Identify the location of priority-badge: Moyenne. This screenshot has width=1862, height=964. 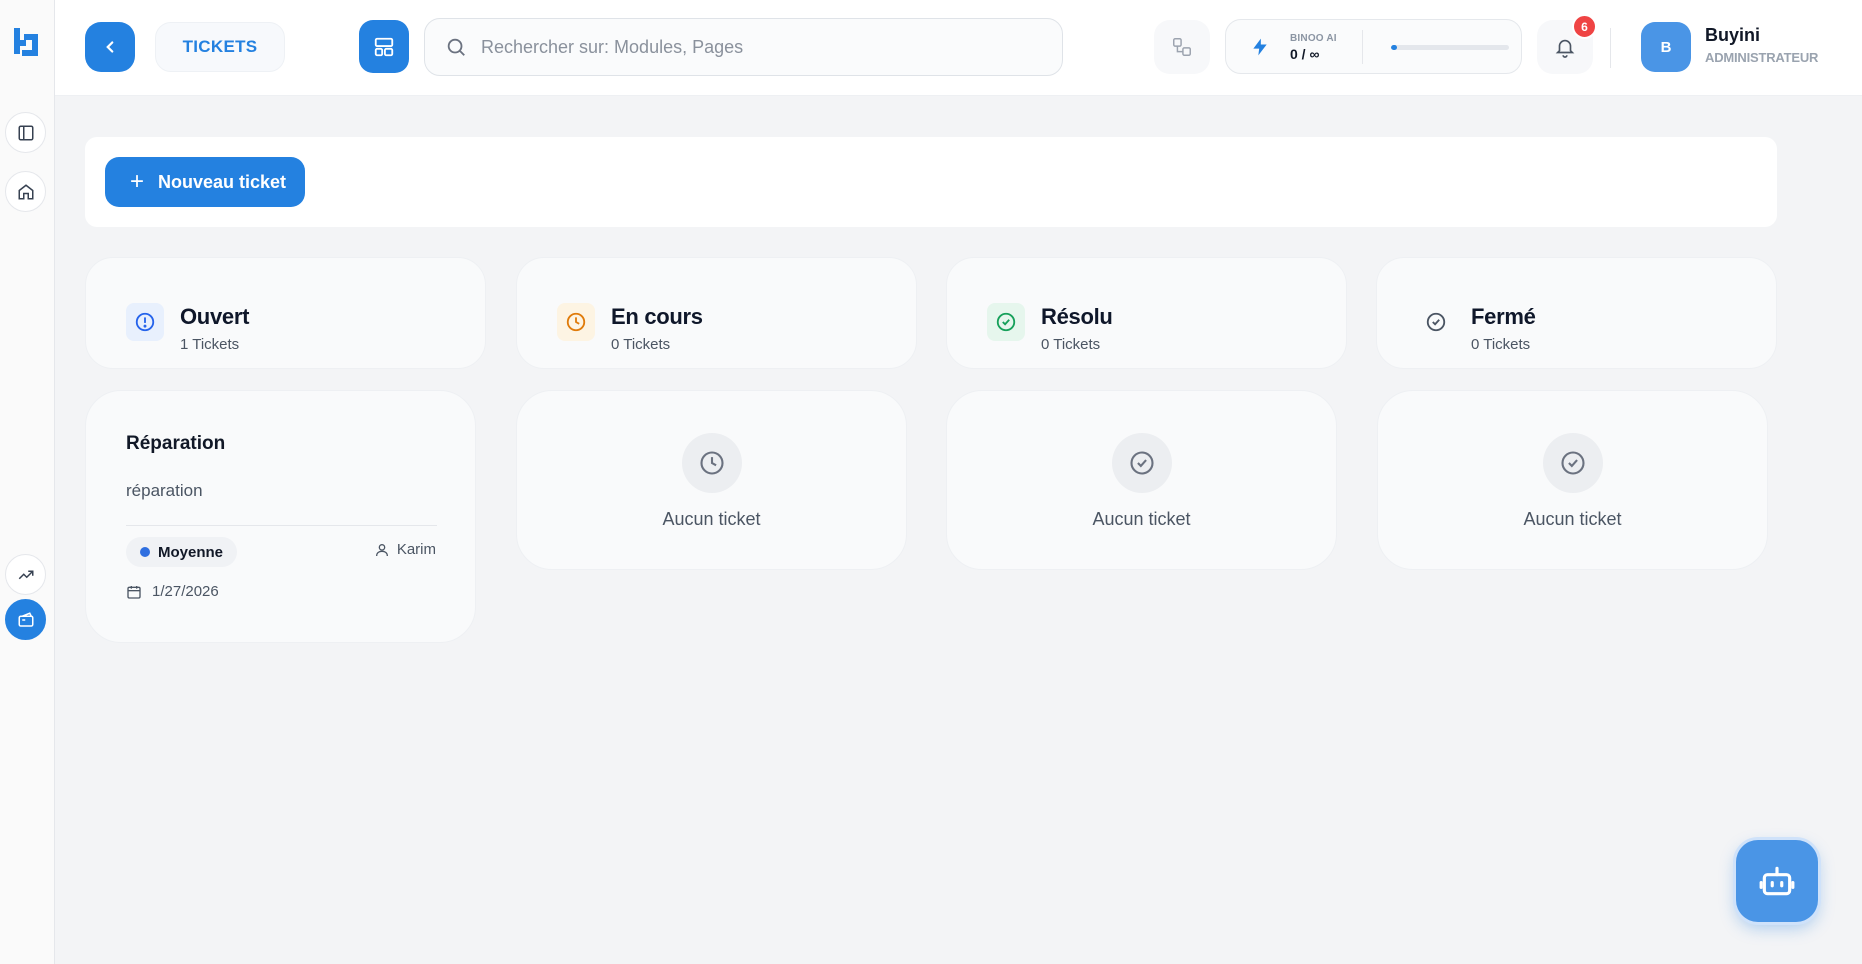
(182, 552).